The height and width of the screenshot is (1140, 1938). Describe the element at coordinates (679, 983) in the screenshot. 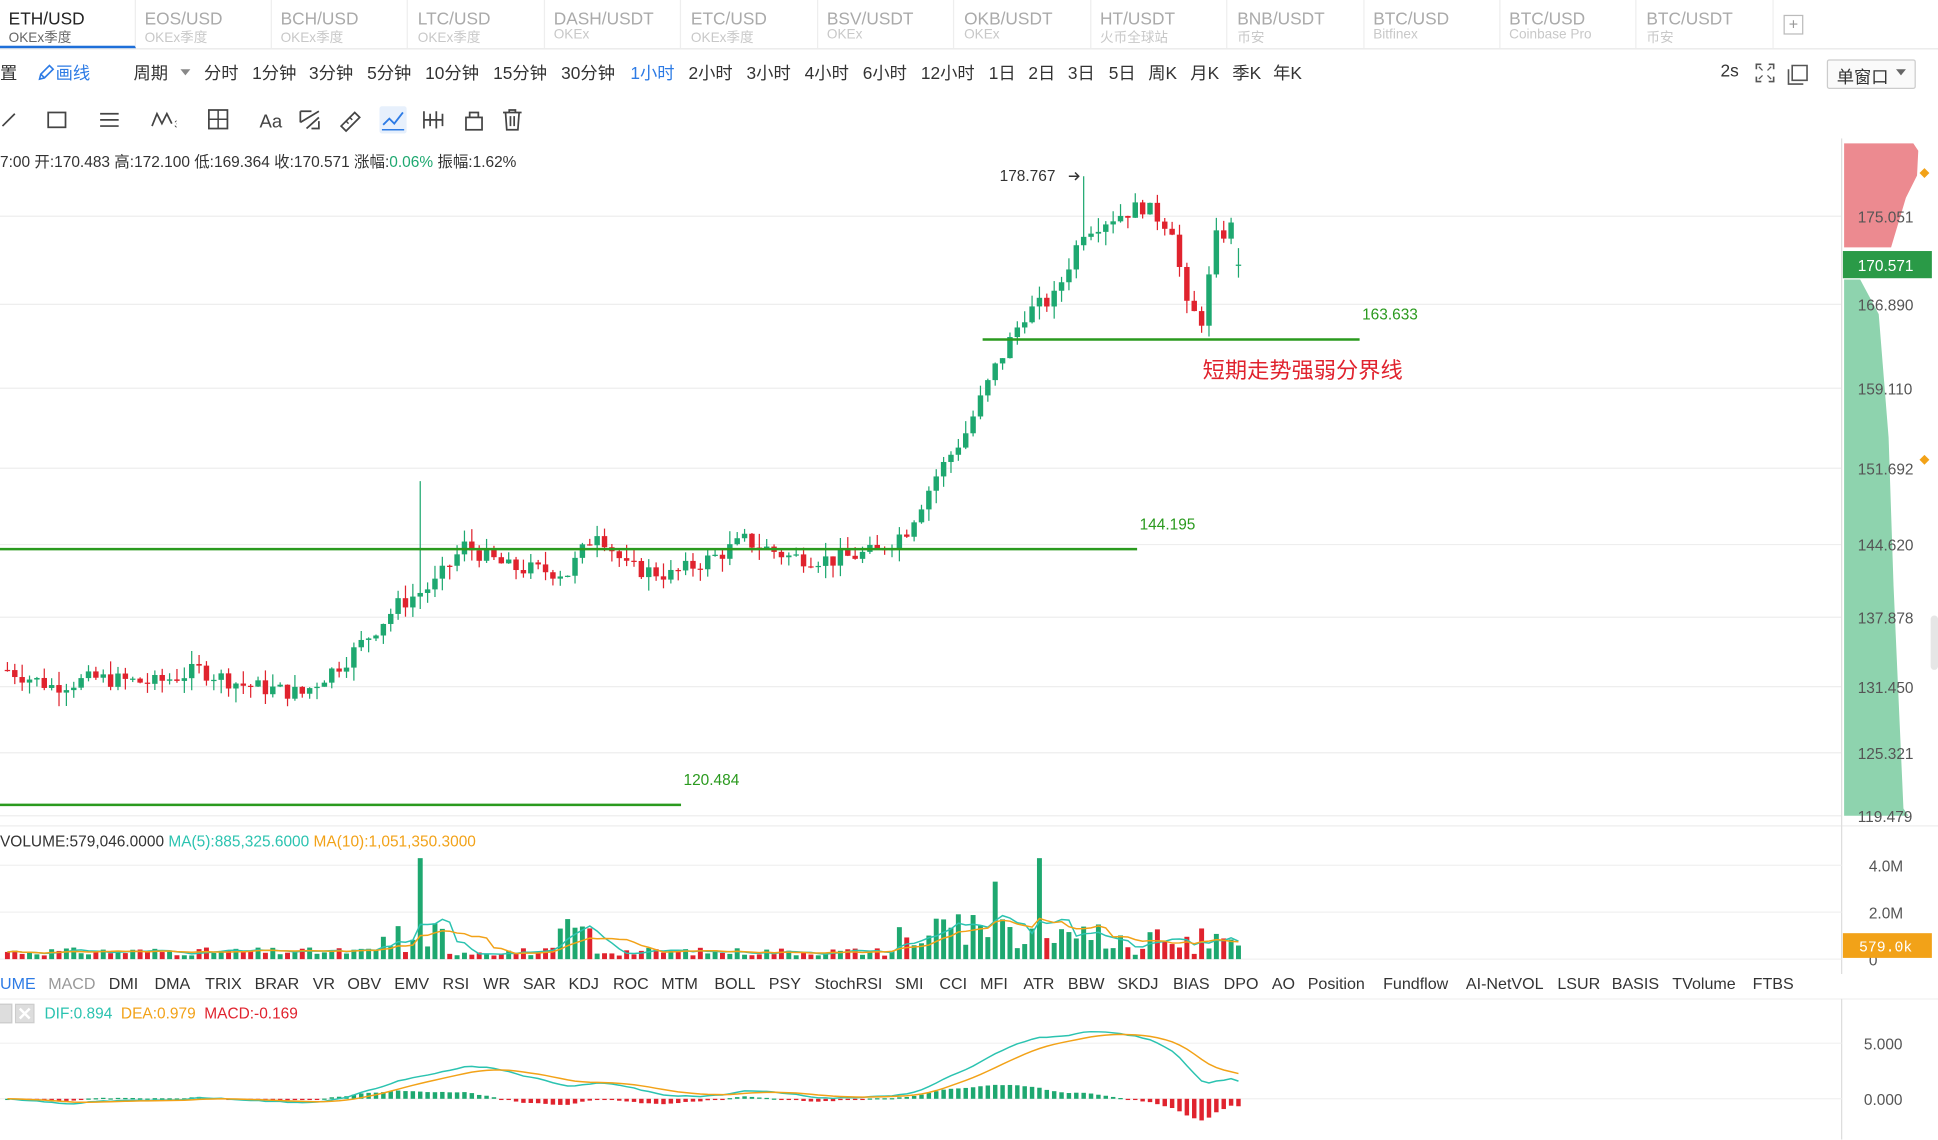

I see `indicator-tab: MTM` at that location.